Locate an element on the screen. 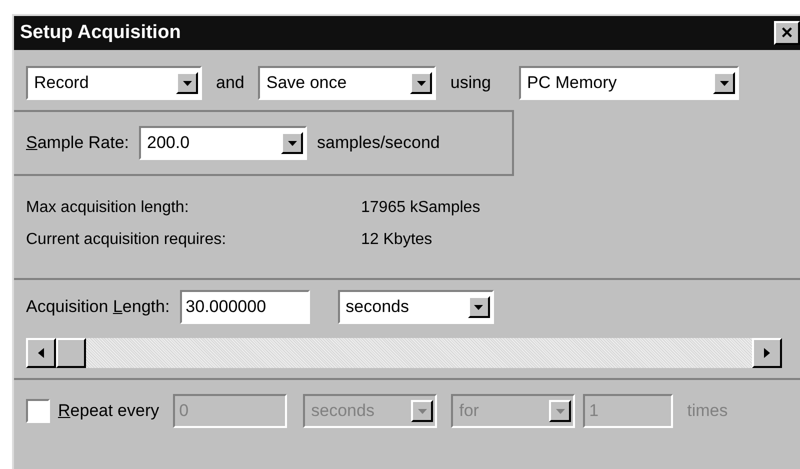 The height and width of the screenshot is (469, 800). scroll-right-icon is located at coordinates (767, 353).